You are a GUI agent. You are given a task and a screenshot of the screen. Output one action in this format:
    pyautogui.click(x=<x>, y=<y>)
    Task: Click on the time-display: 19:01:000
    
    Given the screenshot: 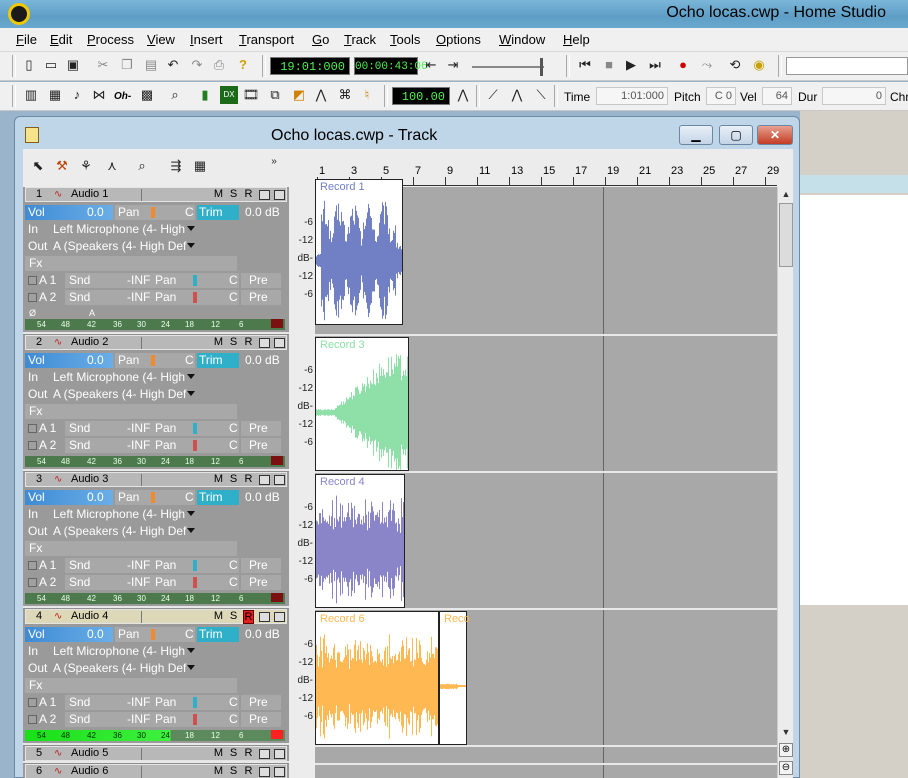 What is the action you would take?
    pyautogui.click(x=310, y=66)
    